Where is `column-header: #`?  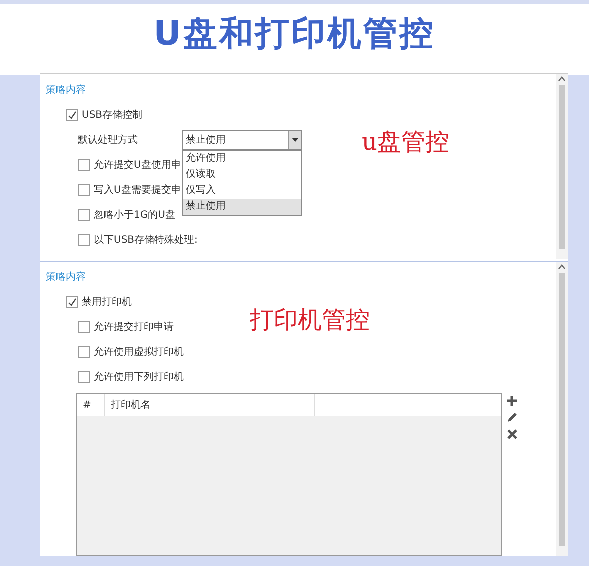
column-header: # is located at coordinates (91, 405).